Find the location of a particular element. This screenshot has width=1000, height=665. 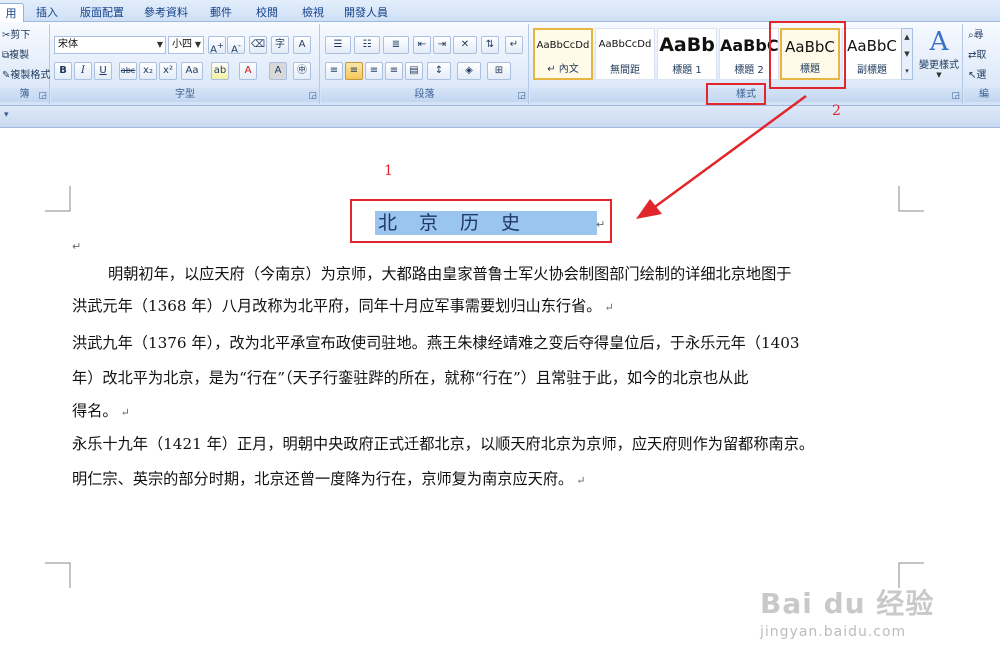

font-color-icon: A is located at coordinates (248, 71).